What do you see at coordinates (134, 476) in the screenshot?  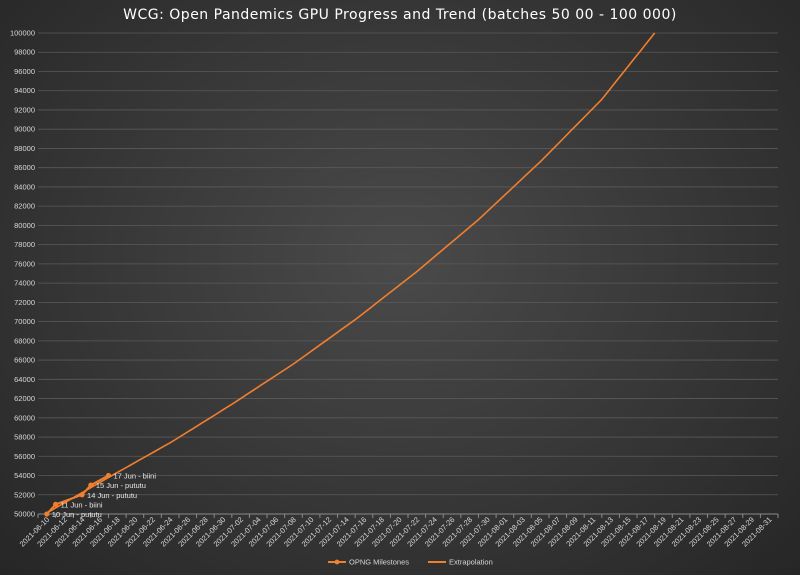 I see `milestone-label: 17 Jun - biini` at bounding box center [134, 476].